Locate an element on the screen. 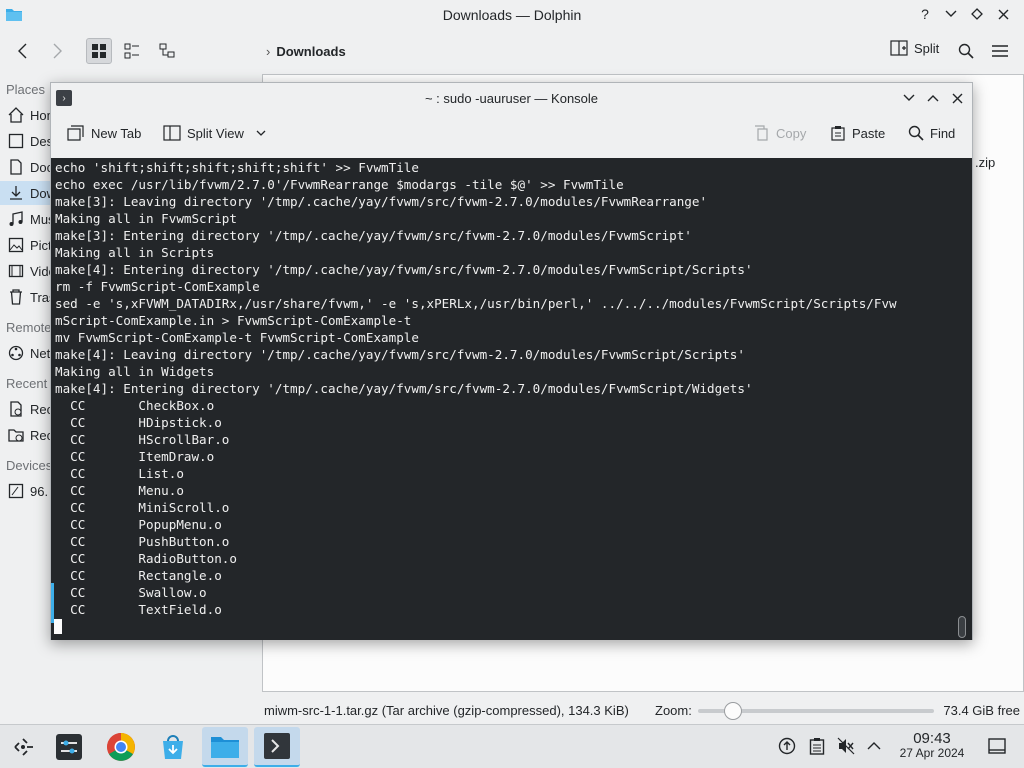 The height and width of the screenshot is (768, 1024). terminal-line: CC HDipstick.o is located at coordinates (138, 422).